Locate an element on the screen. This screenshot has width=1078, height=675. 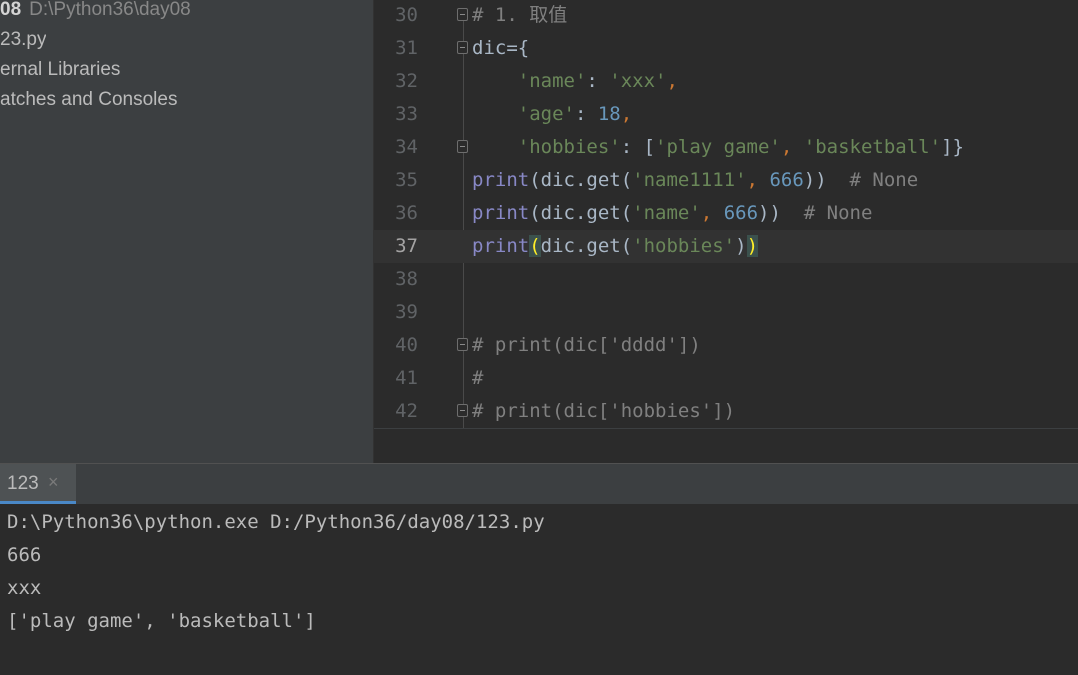
code-token: 'age' is located at coordinates (546, 114).